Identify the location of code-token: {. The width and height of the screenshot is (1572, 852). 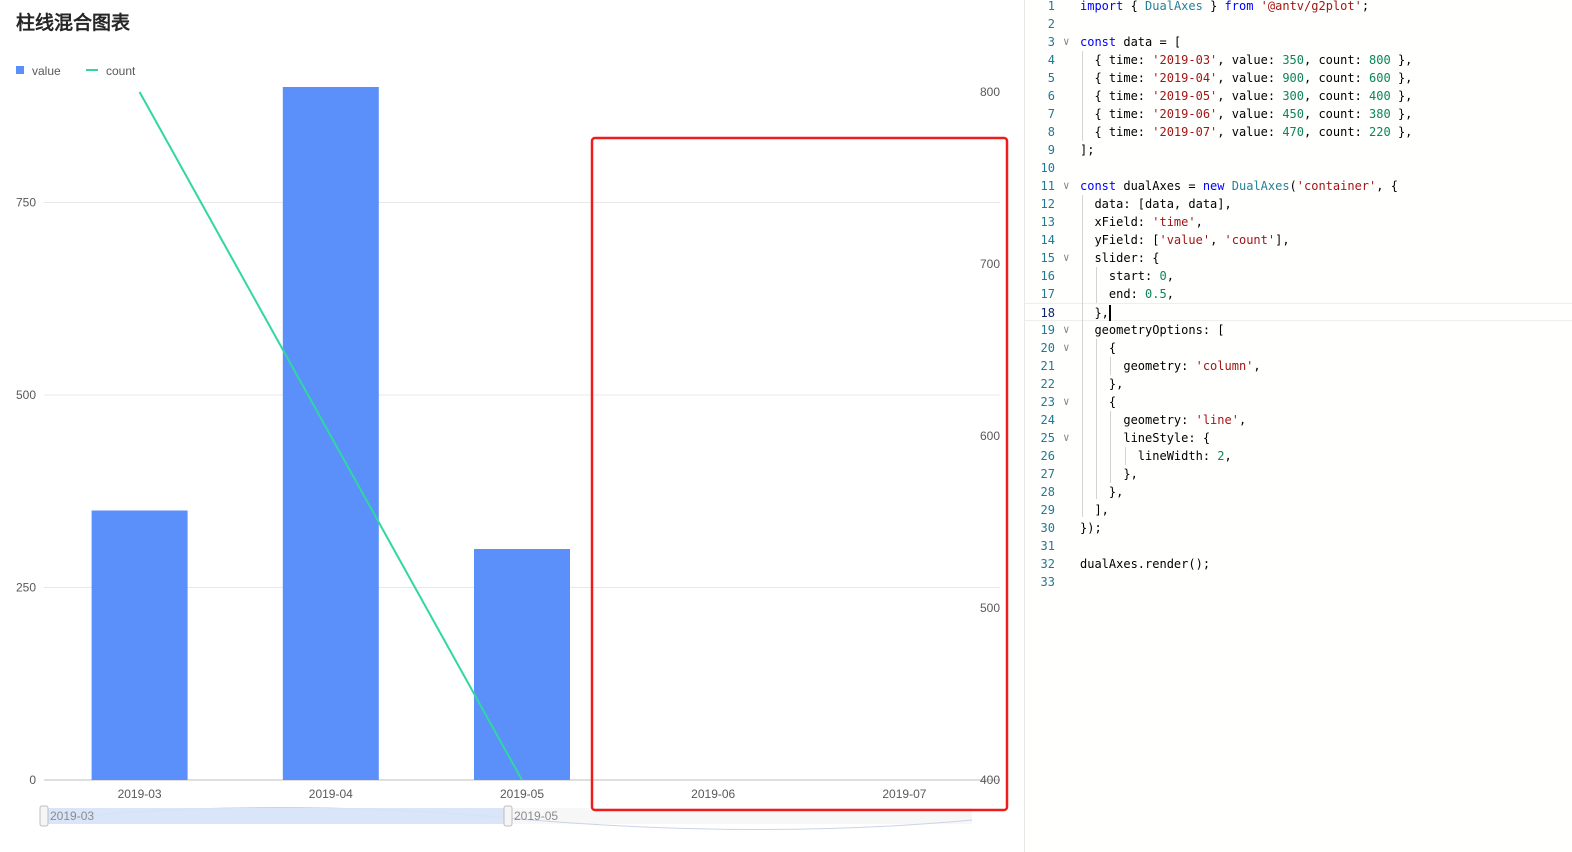
(1098, 402).